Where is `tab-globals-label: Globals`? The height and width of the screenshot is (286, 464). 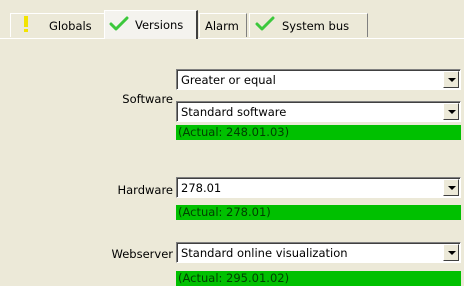 tab-globals-label: Globals is located at coordinates (70, 25).